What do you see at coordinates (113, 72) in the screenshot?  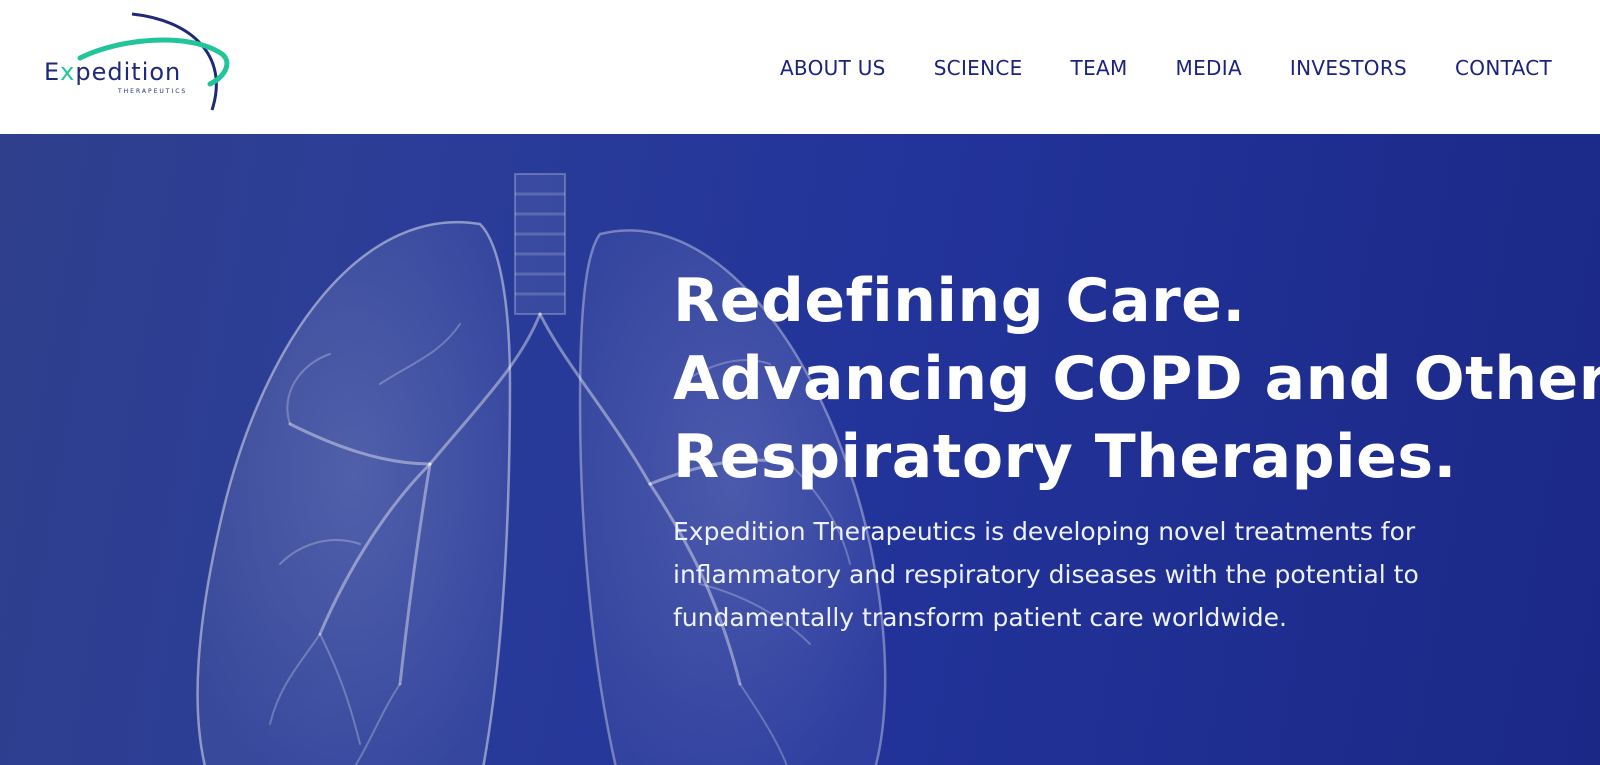 I see `logo-wordmark: Expedition` at bounding box center [113, 72].